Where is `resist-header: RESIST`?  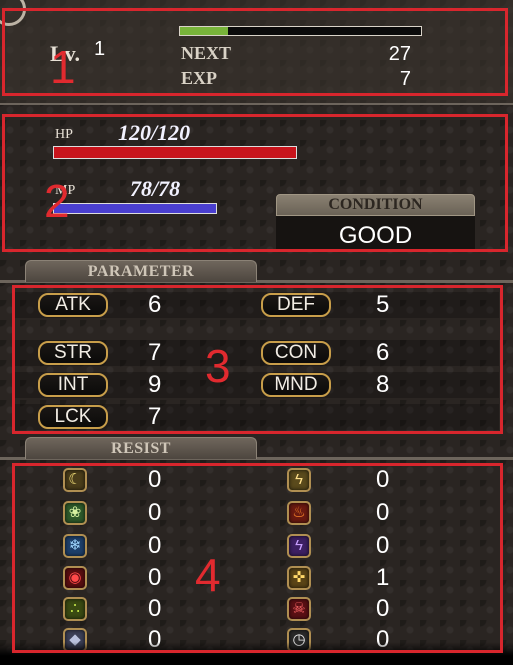 resist-header: RESIST is located at coordinates (141, 448).